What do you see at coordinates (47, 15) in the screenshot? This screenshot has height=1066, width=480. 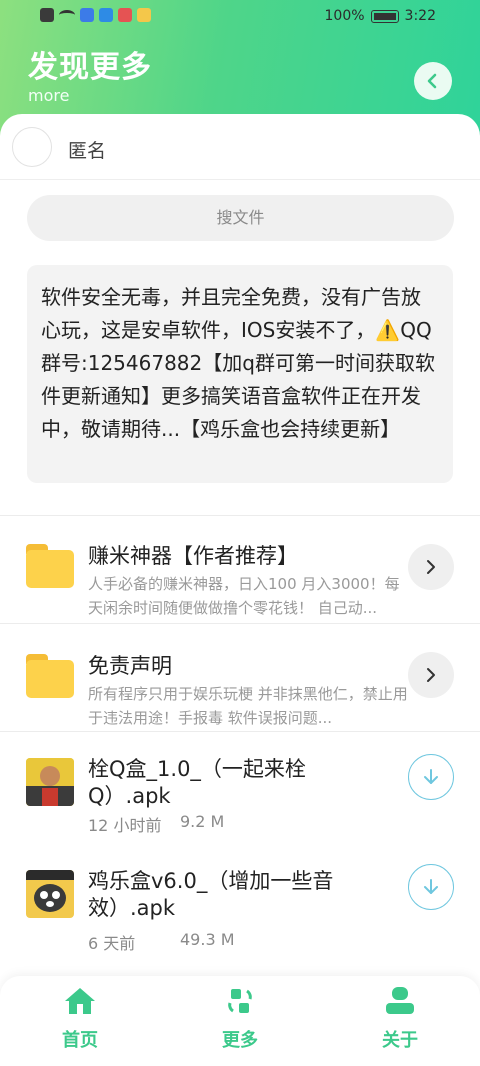 I see `alert-icon` at bounding box center [47, 15].